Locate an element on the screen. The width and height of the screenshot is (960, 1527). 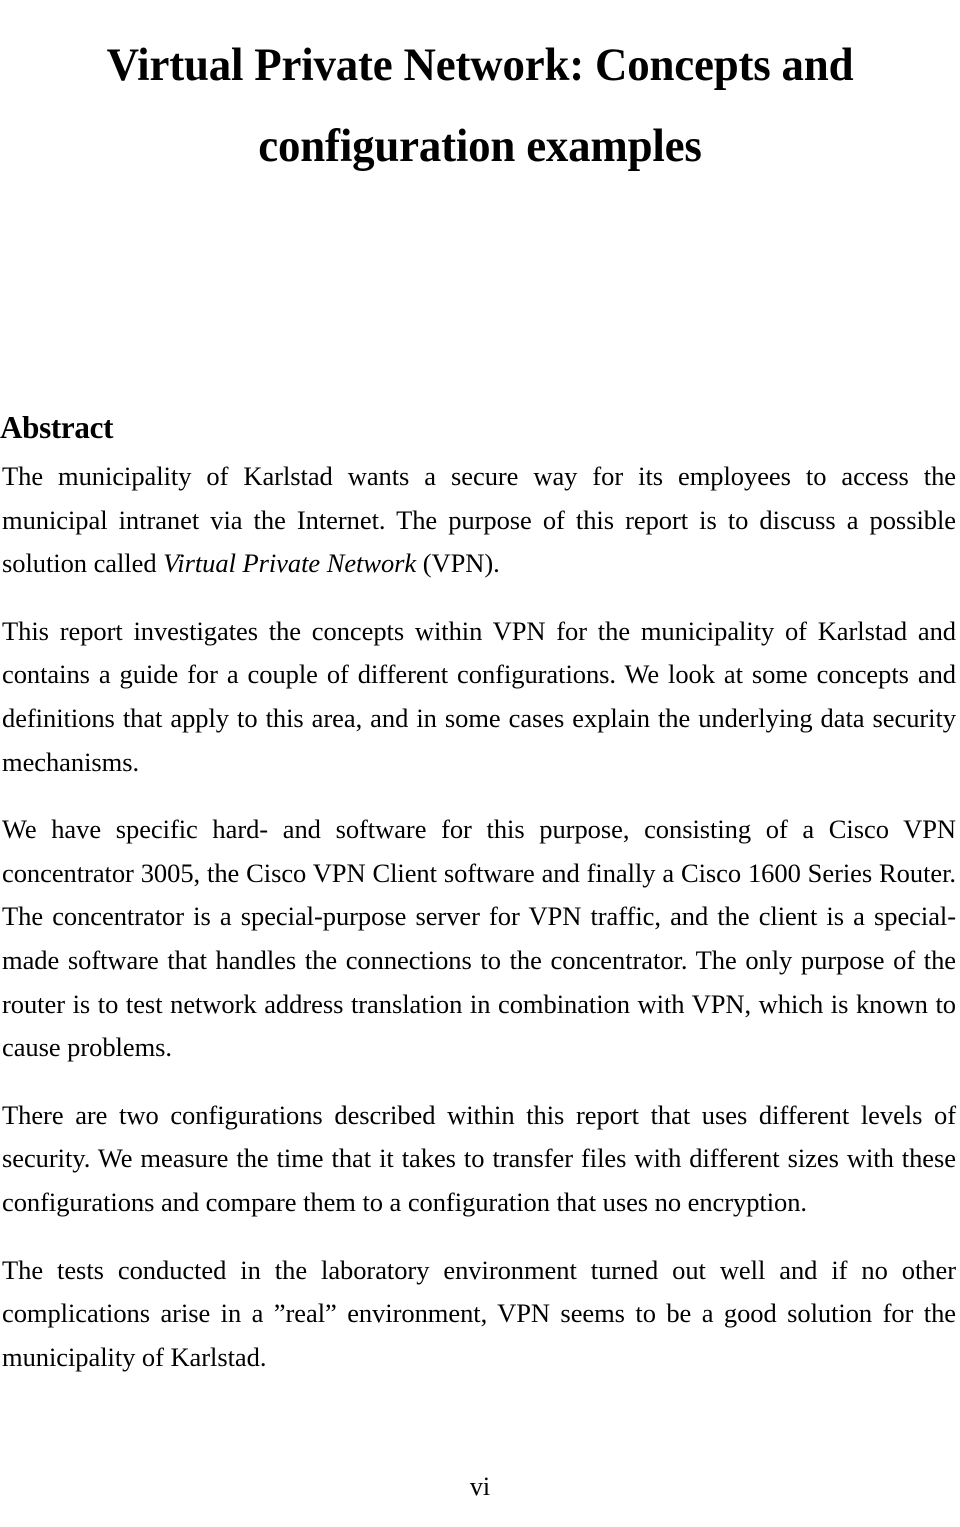
page-title-line-1: Virtual Private Network: Concepts and is located at coordinates (480, 65).